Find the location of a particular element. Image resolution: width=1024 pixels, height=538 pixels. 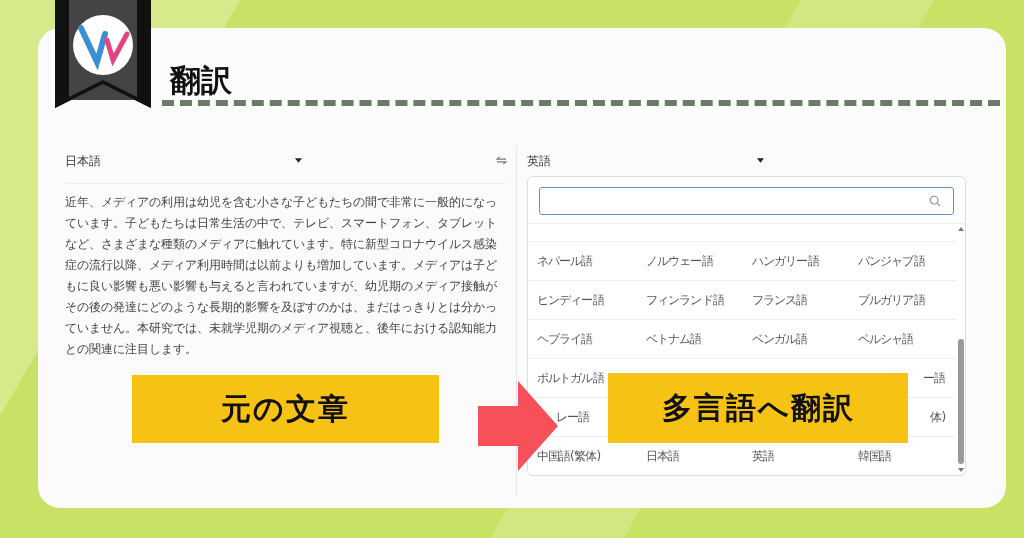

language-option: ベンガル語 is located at coordinates (779, 339).